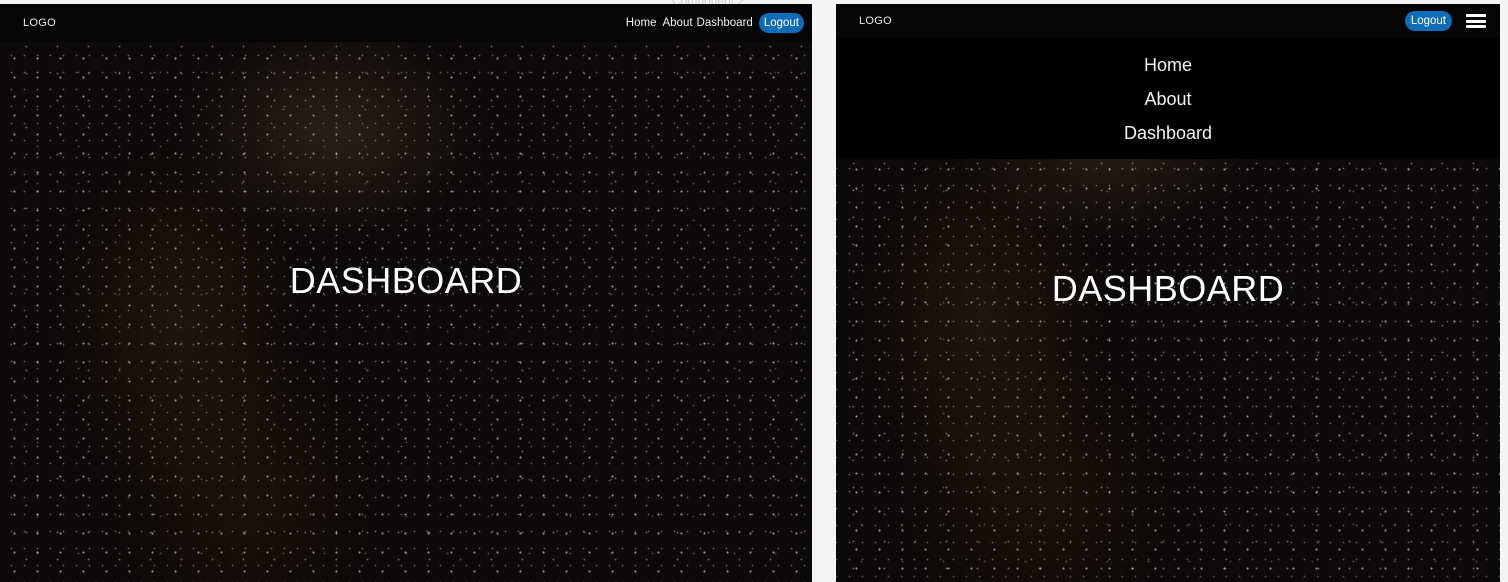 This screenshot has width=1508, height=582. What do you see at coordinates (641, 23) in the screenshot?
I see `nav-link-home: Home` at bounding box center [641, 23].